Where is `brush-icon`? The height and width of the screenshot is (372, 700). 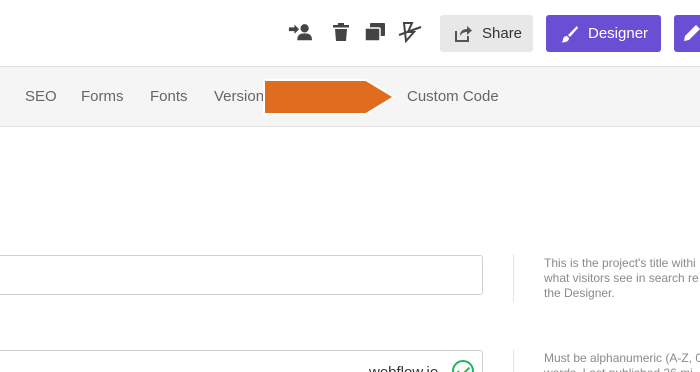
brush-icon is located at coordinates (569, 34).